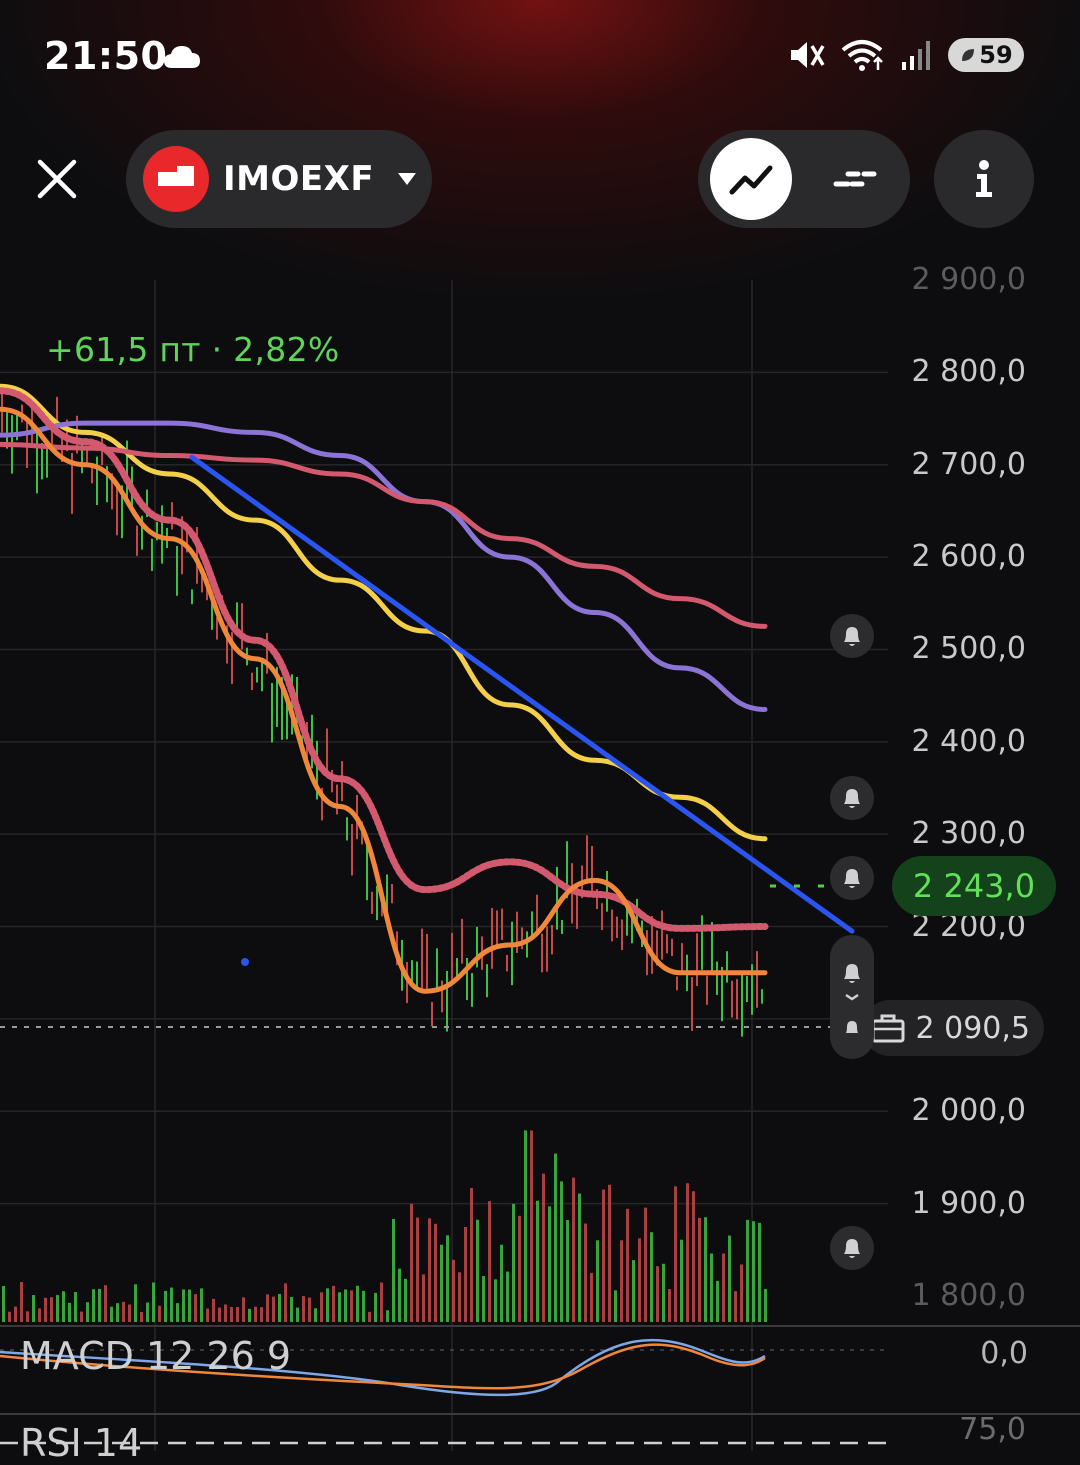 The width and height of the screenshot is (1080, 1465). What do you see at coordinates (992, 1429) in the screenshot?
I see `rsi-level-label: 75,0` at bounding box center [992, 1429].